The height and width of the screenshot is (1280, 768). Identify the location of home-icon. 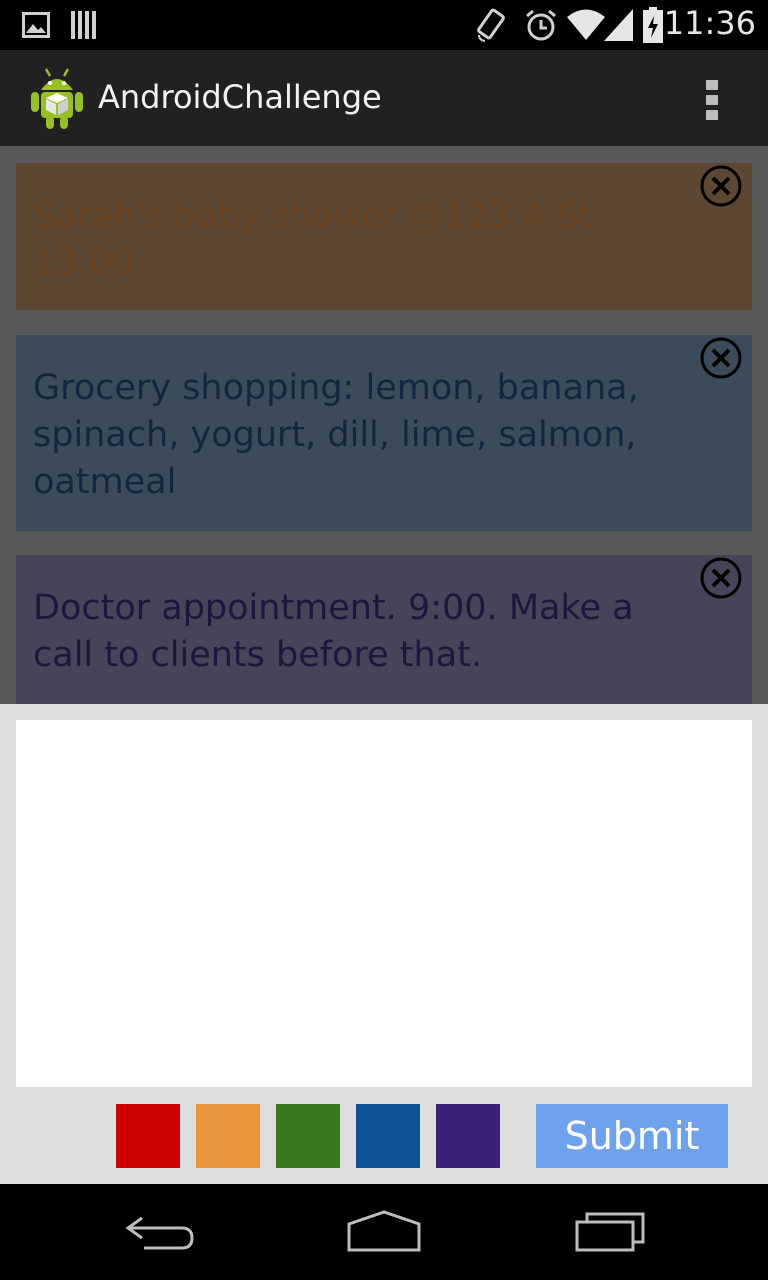
(384, 1232).